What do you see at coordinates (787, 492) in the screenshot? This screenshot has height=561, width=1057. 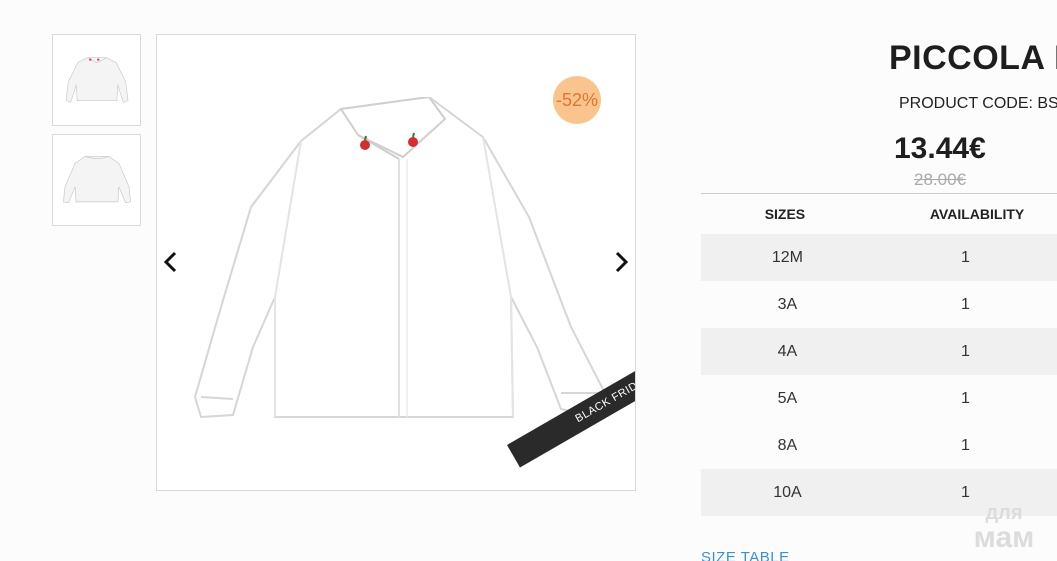 I see `size-cell: 10A` at bounding box center [787, 492].